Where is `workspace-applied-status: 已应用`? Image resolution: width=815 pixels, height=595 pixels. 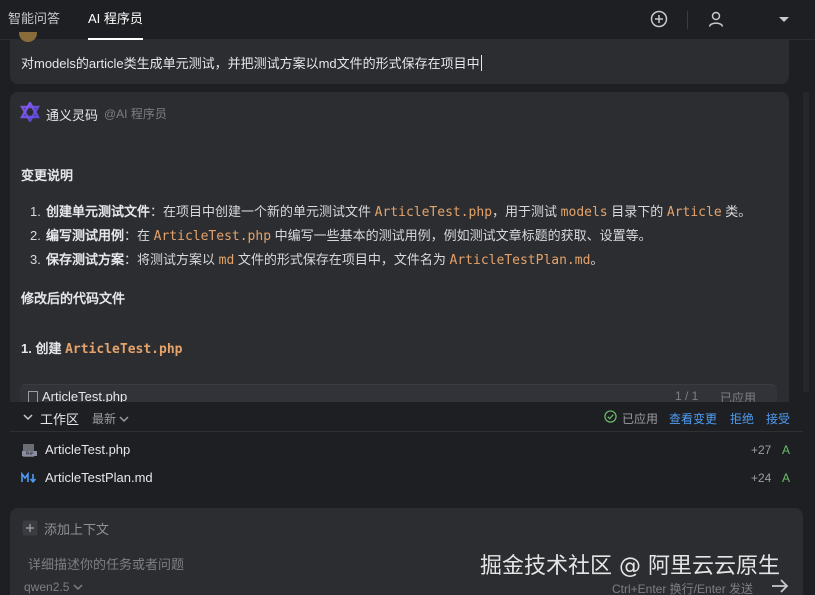 workspace-applied-status: 已应用 is located at coordinates (640, 419).